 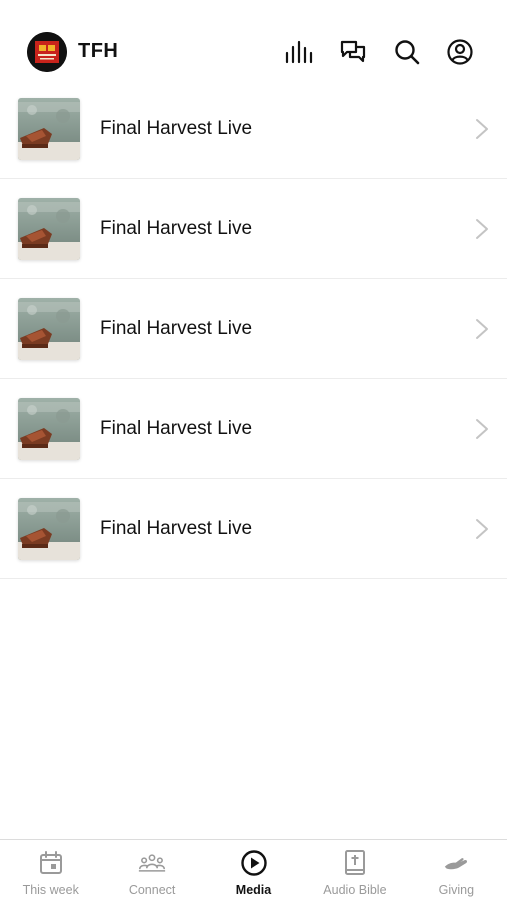 I want to click on tab-label: Audio Bible, so click(x=355, y=890).